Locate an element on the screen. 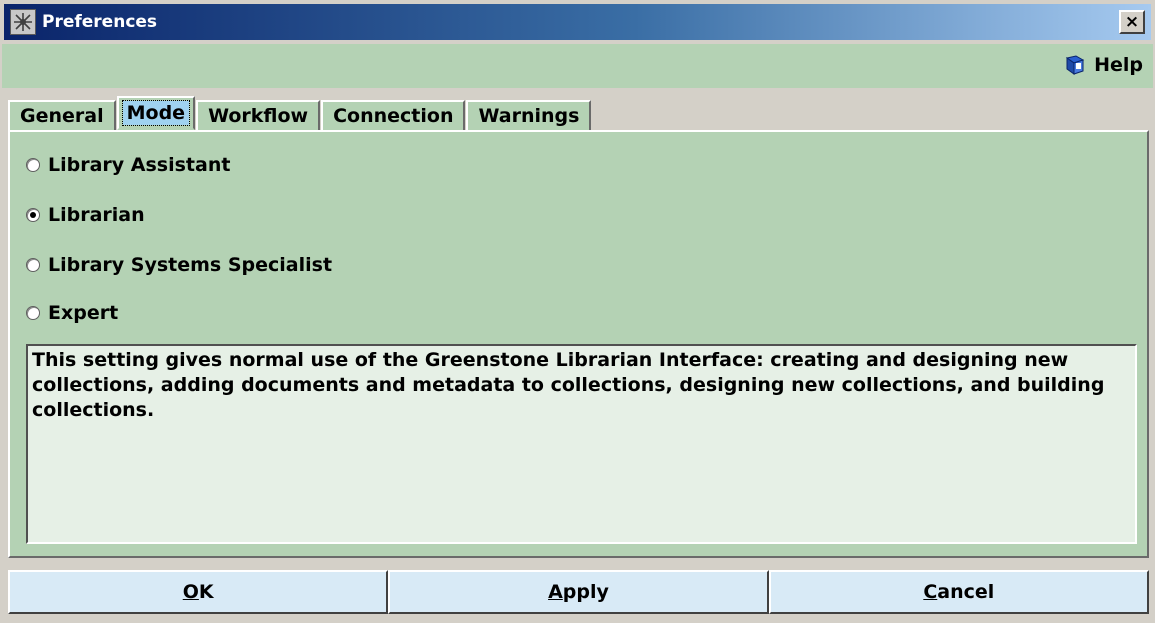  tab-warnings: Warnings is located at coordinates (529, 115).